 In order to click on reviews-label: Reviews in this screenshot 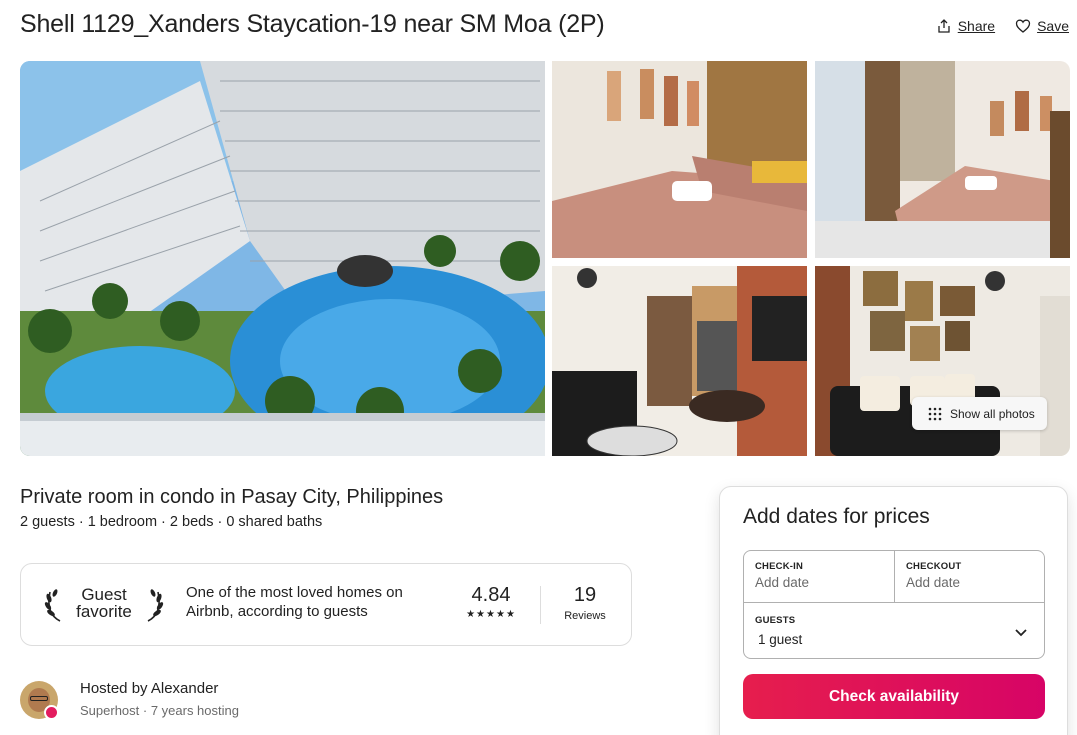, I will do `click(585, 616)`.